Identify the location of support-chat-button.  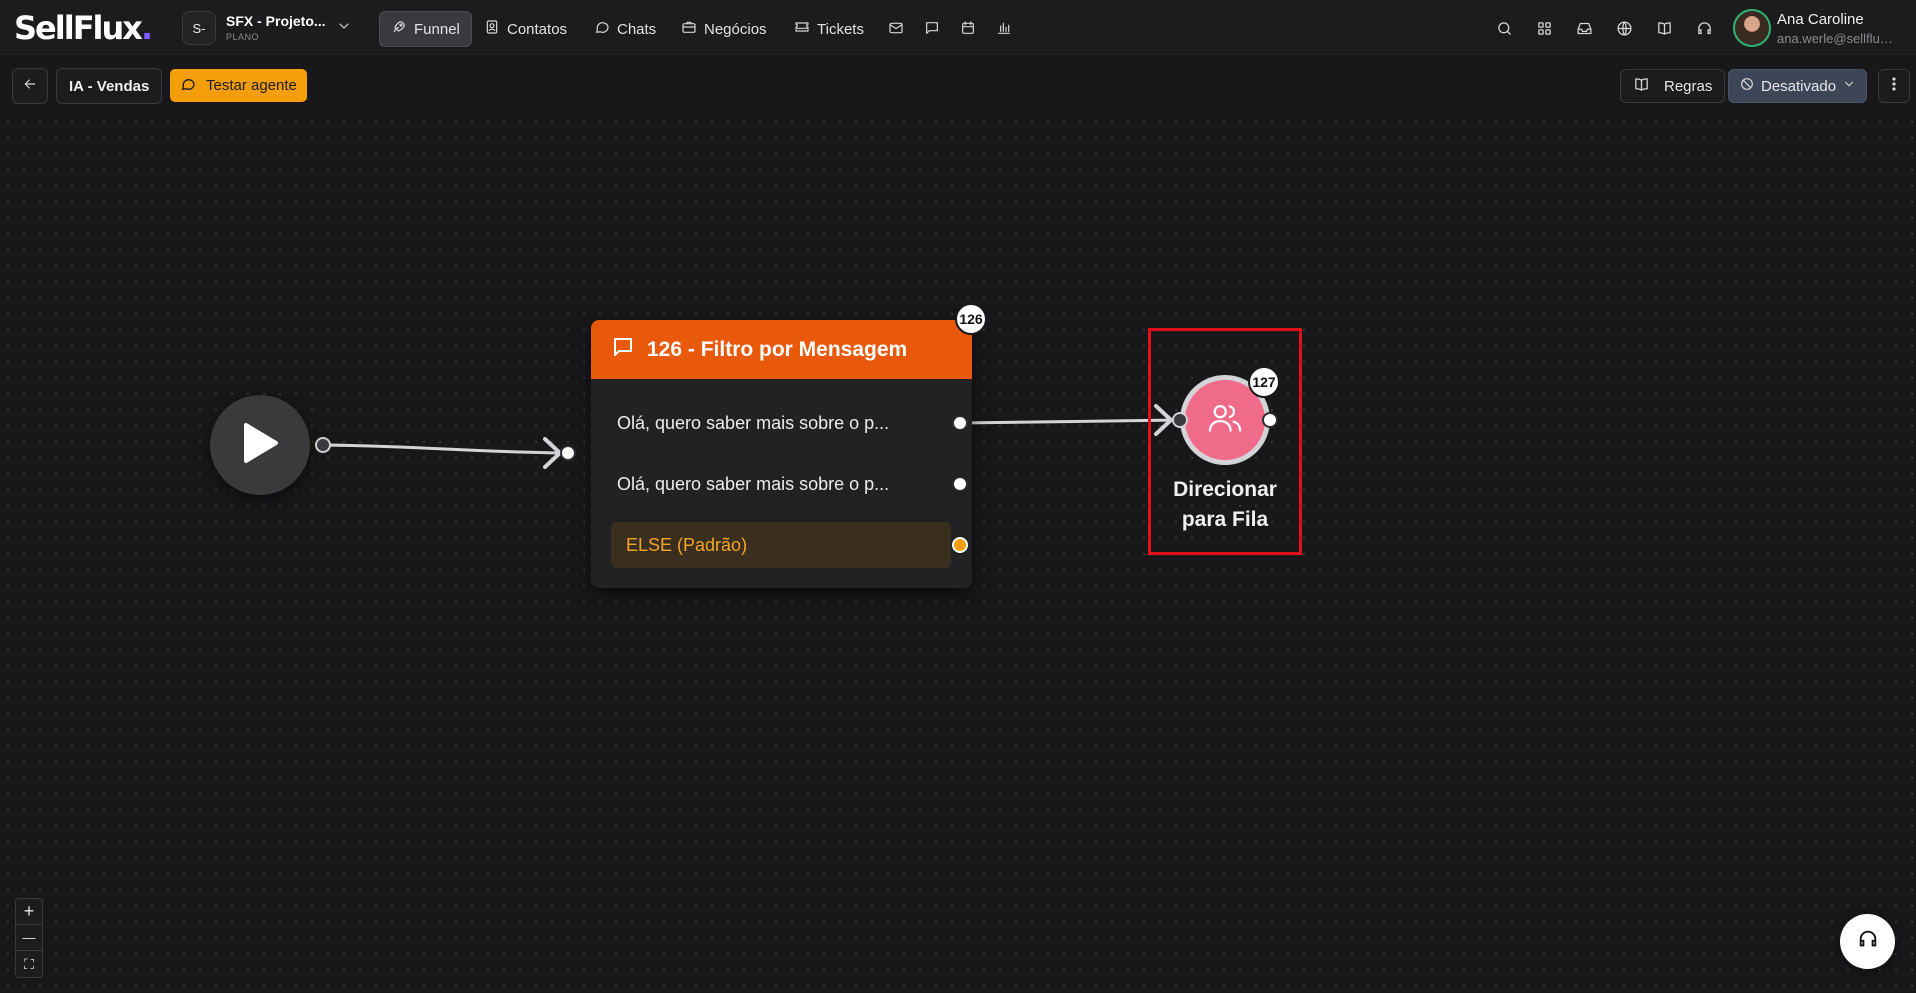
(1867, 941).